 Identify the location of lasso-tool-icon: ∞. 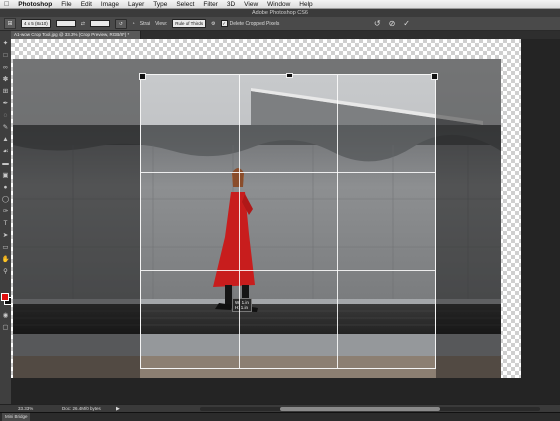
(5, 67).